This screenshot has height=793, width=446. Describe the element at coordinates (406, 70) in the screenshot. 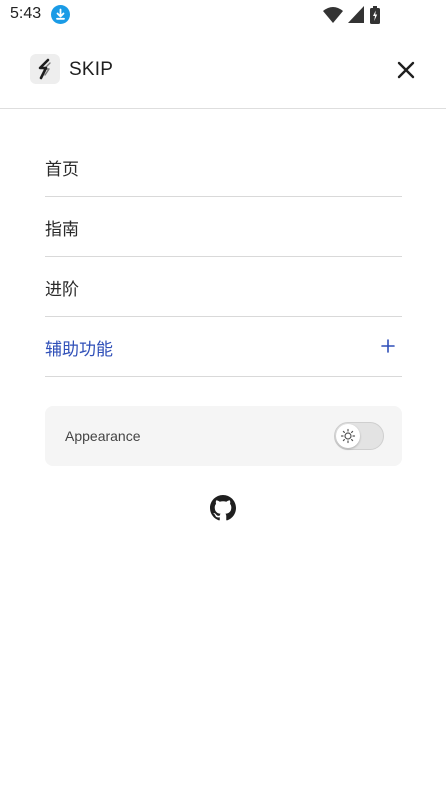

I see `close-icon` at that location.